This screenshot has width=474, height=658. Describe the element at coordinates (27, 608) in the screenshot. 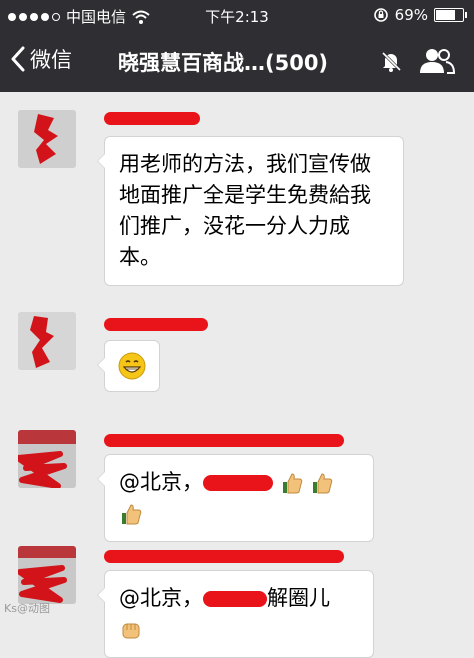

I see `watermark: Ks@动图` at that location.